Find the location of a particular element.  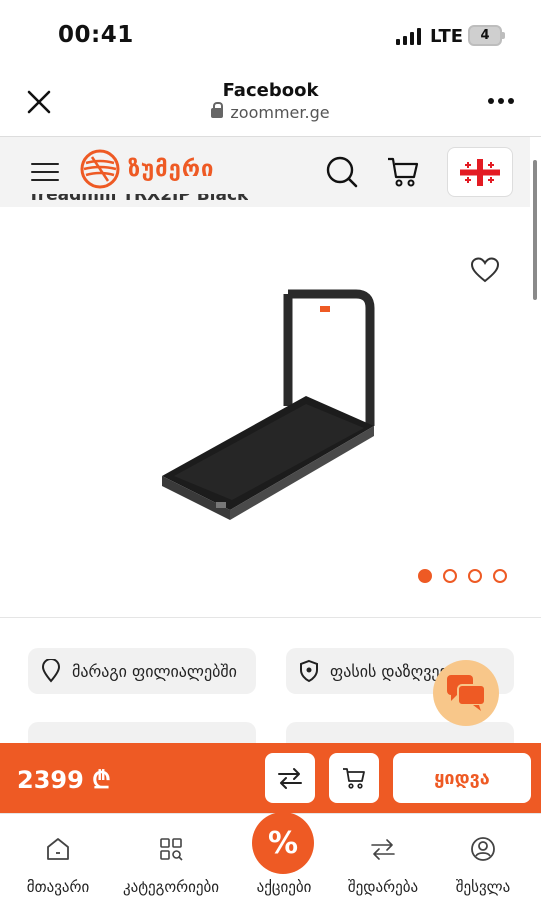

buy-bar: 2399 ₾ ყიდვა is located at coordinates (270, 778).